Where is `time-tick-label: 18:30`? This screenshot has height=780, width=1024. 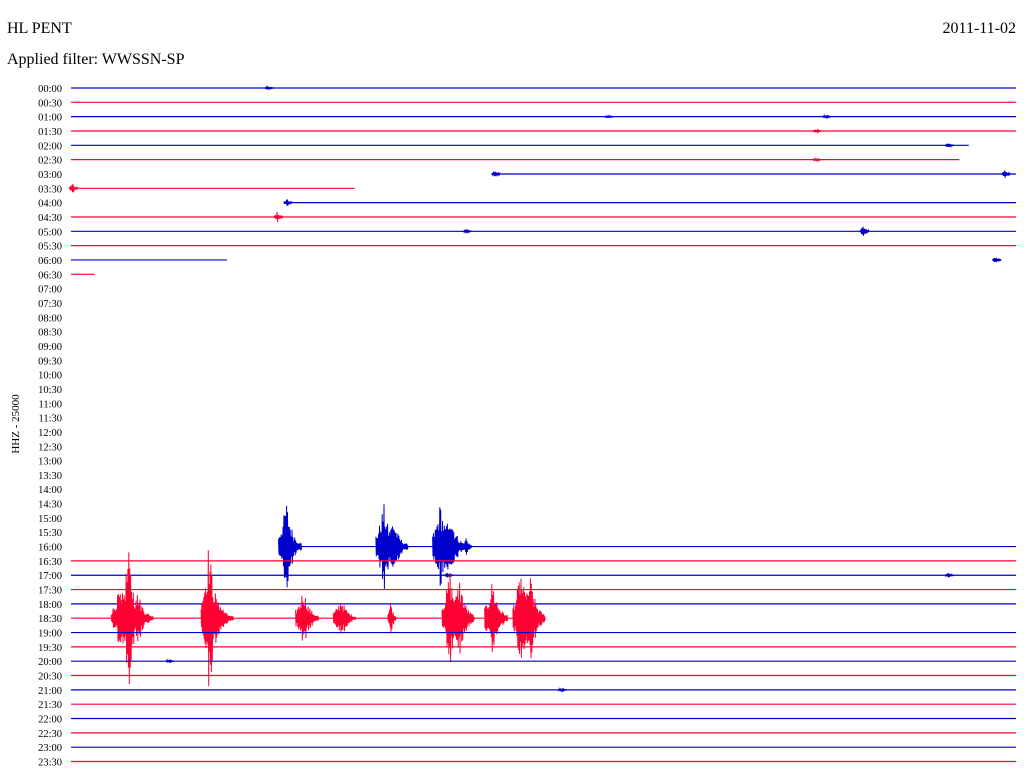
time-tick-label: 18:30 is located at coordinates (50, 619).